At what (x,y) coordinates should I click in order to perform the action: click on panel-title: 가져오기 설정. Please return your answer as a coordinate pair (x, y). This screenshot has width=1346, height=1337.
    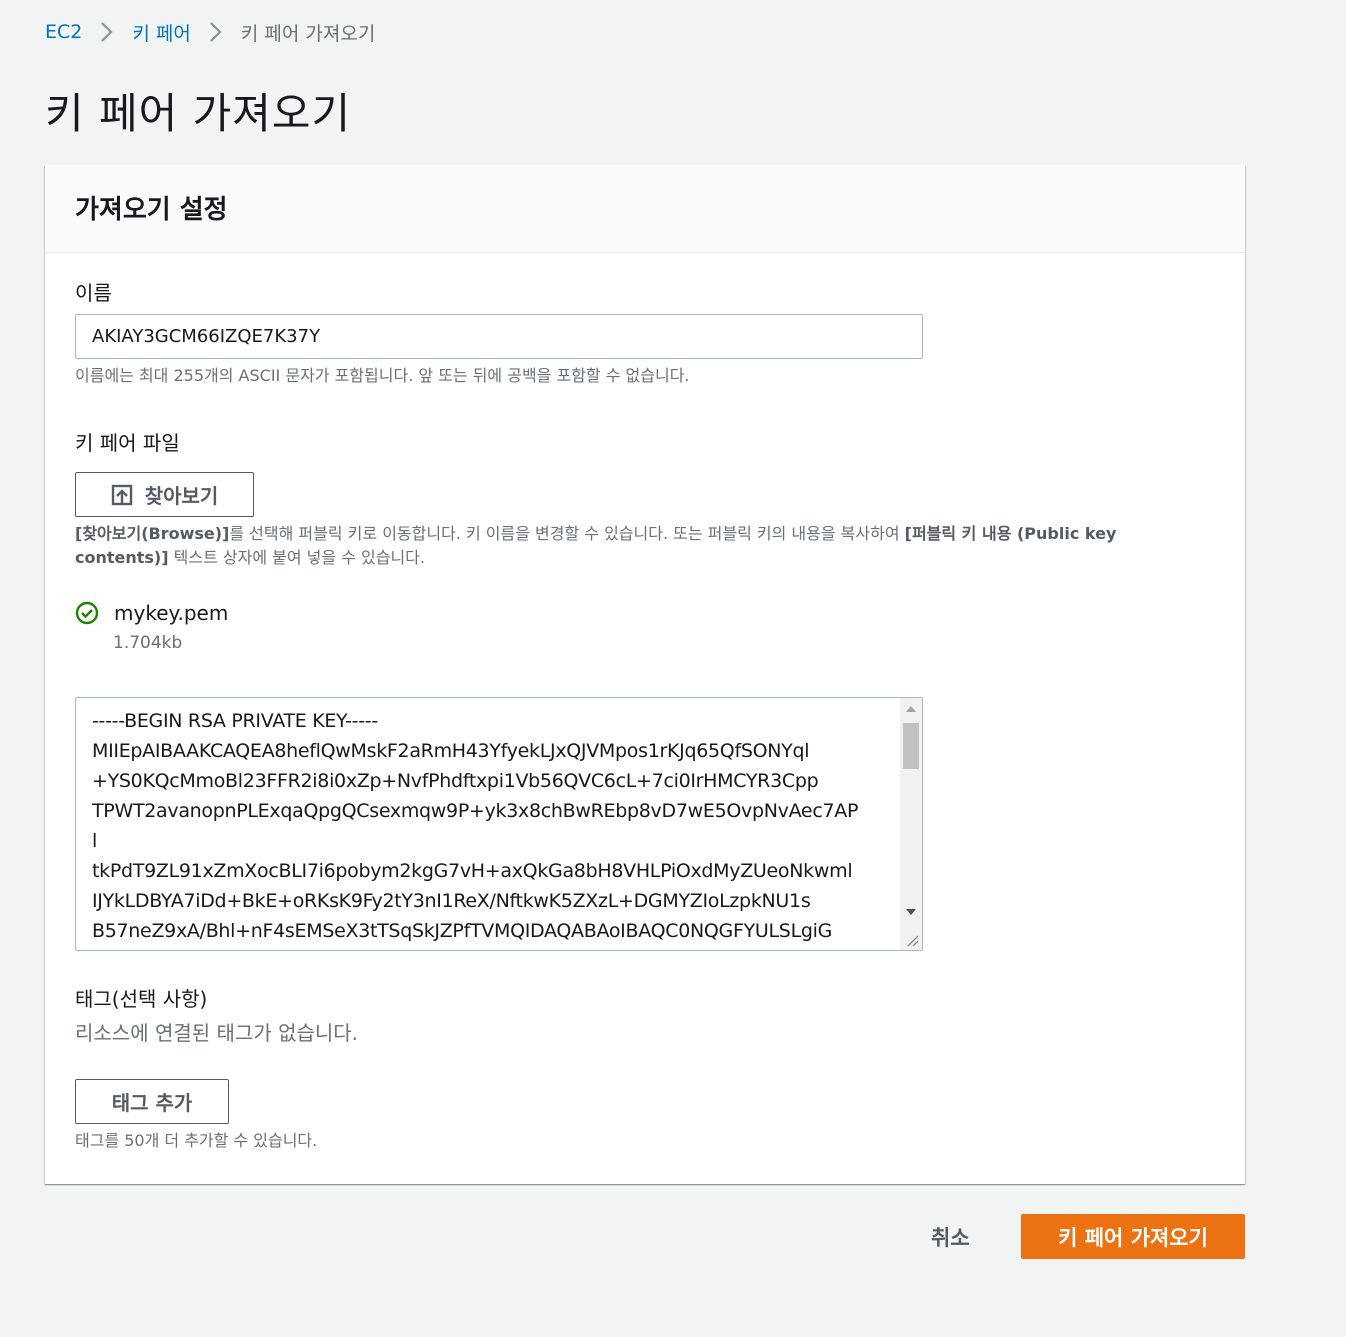
    Looking at the image, I should click on (151, 210).